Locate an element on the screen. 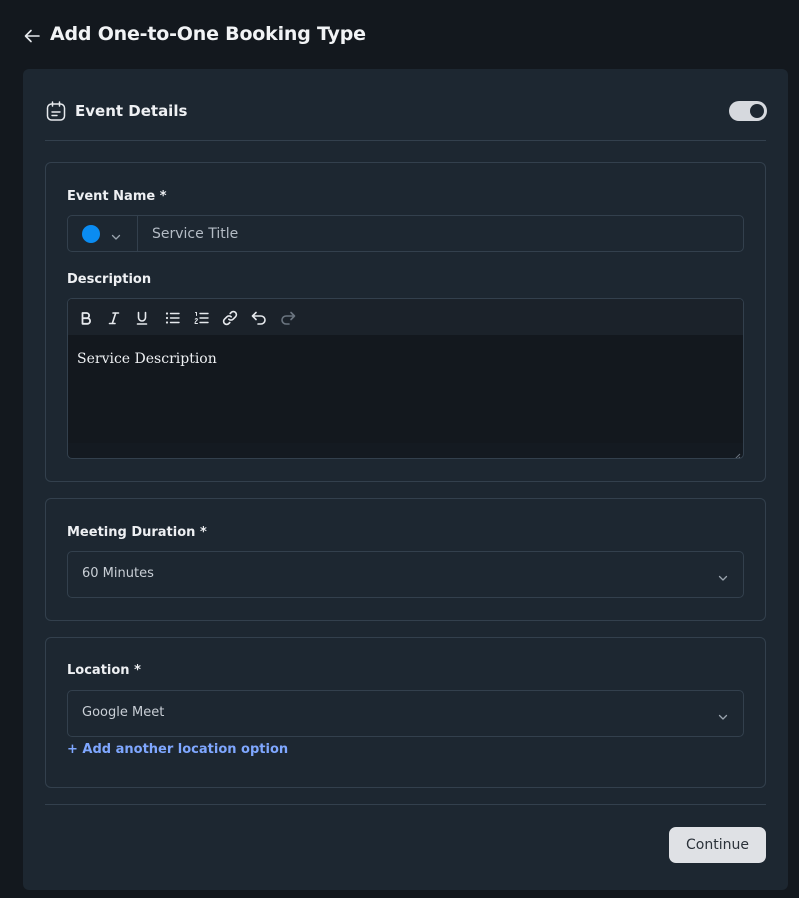 This screenshot has height=898, width=799. event-enabled-toggle is located at coordinates (748, 111).